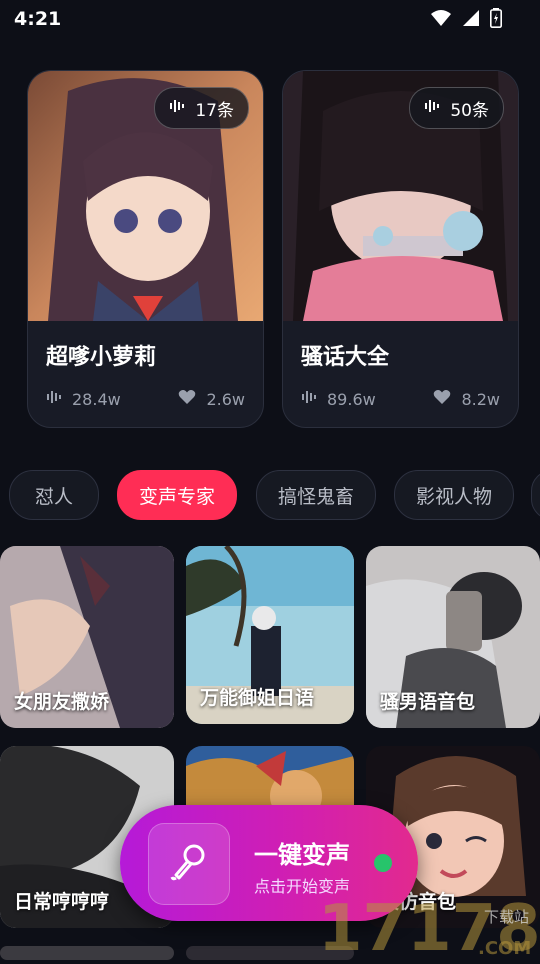  Describe the element at coordinates (270, 635) in the screenshot. I see `voice-pack-tile: 万能御姐日语` at that location.